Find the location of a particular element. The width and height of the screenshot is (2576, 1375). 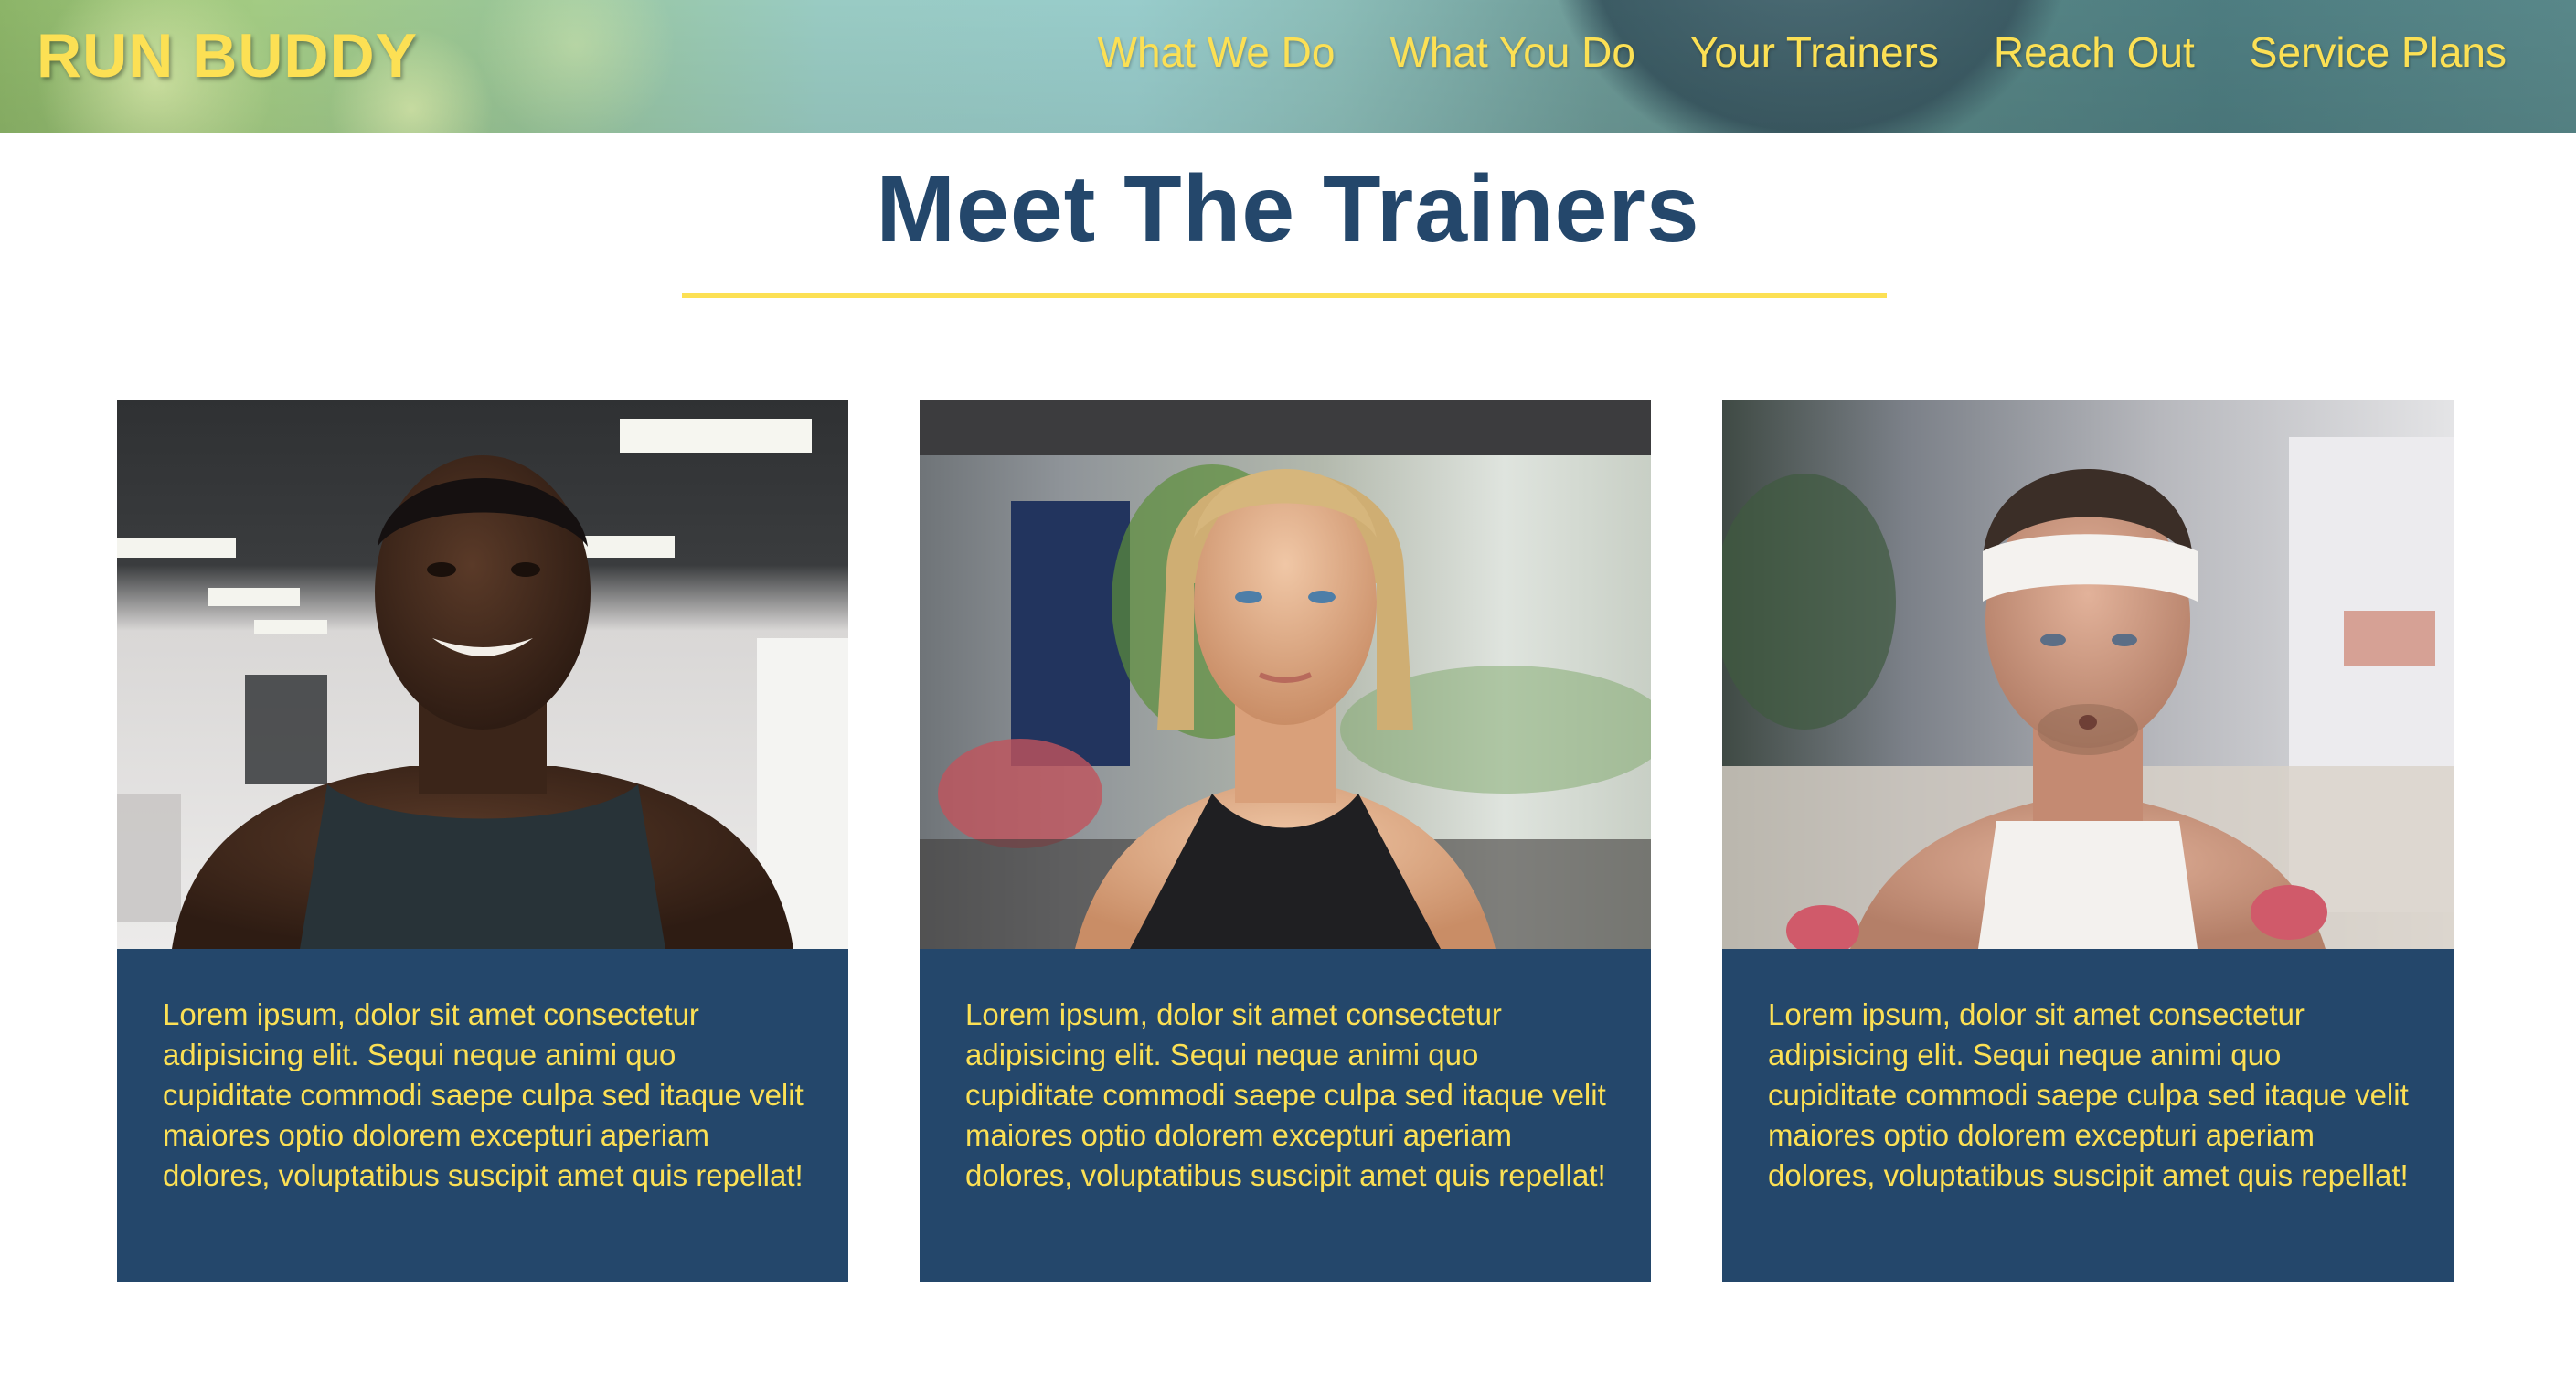

section-title: Meet The Trainers is located at coordinates (1288, 209).